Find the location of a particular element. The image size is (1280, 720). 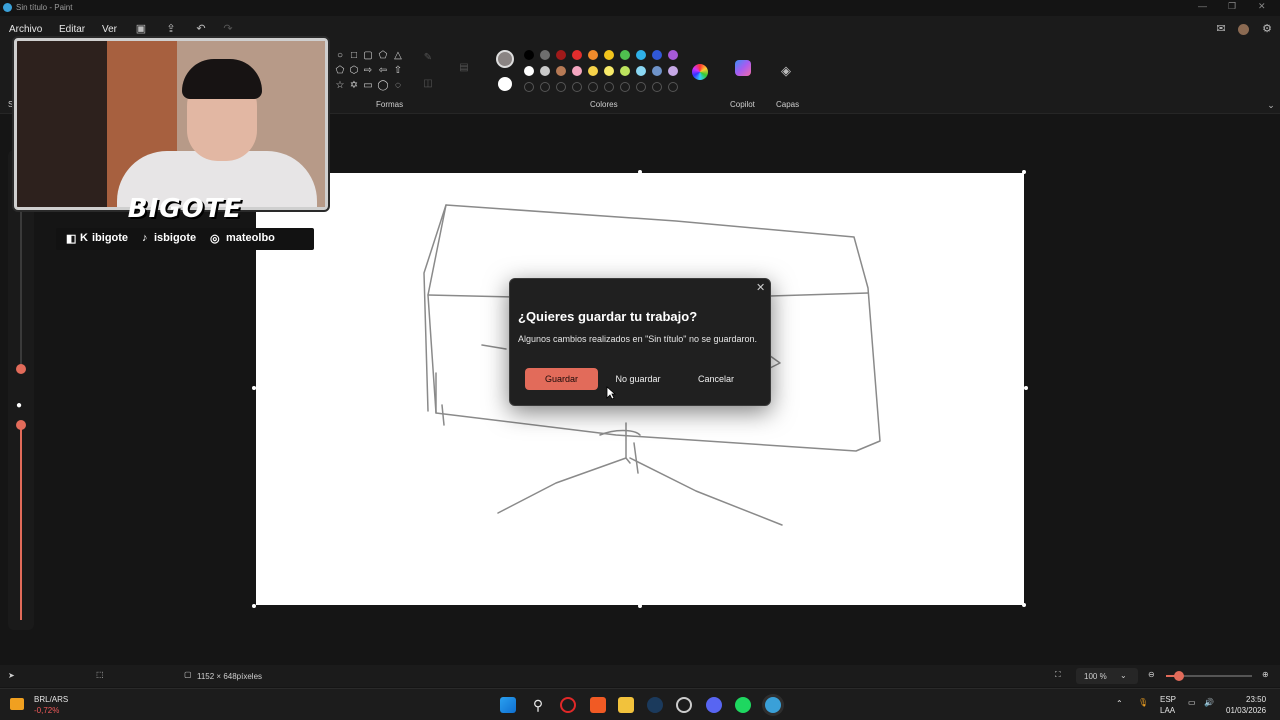

volume-icon: 🔊 is located at coordinates (1209, 702).